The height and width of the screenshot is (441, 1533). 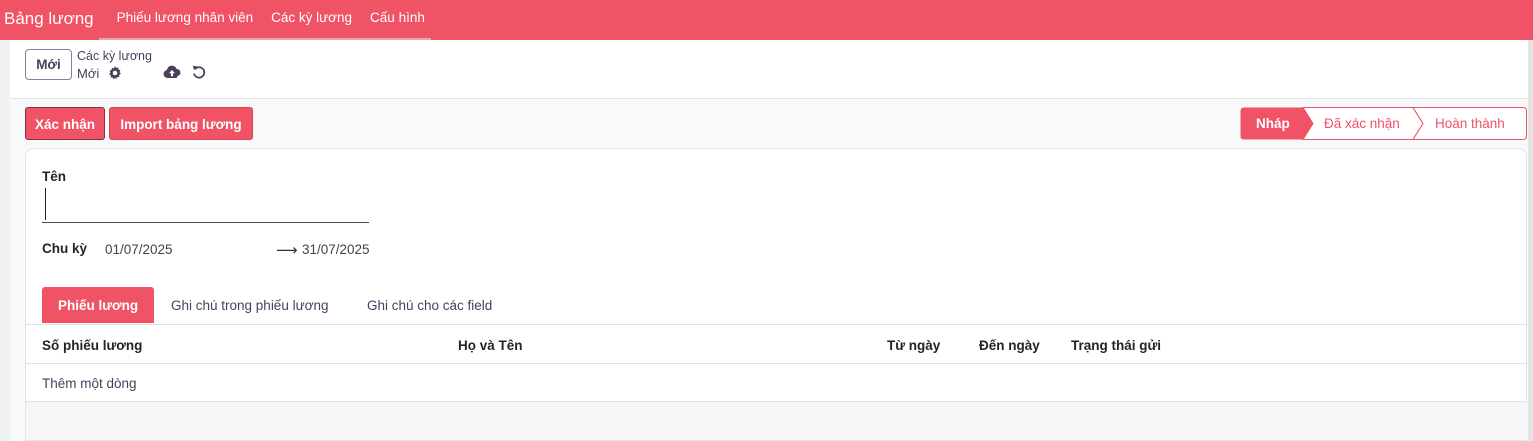 I want to click on column-send-status: Trạng thái gửi, so click(x=1116, y=345).